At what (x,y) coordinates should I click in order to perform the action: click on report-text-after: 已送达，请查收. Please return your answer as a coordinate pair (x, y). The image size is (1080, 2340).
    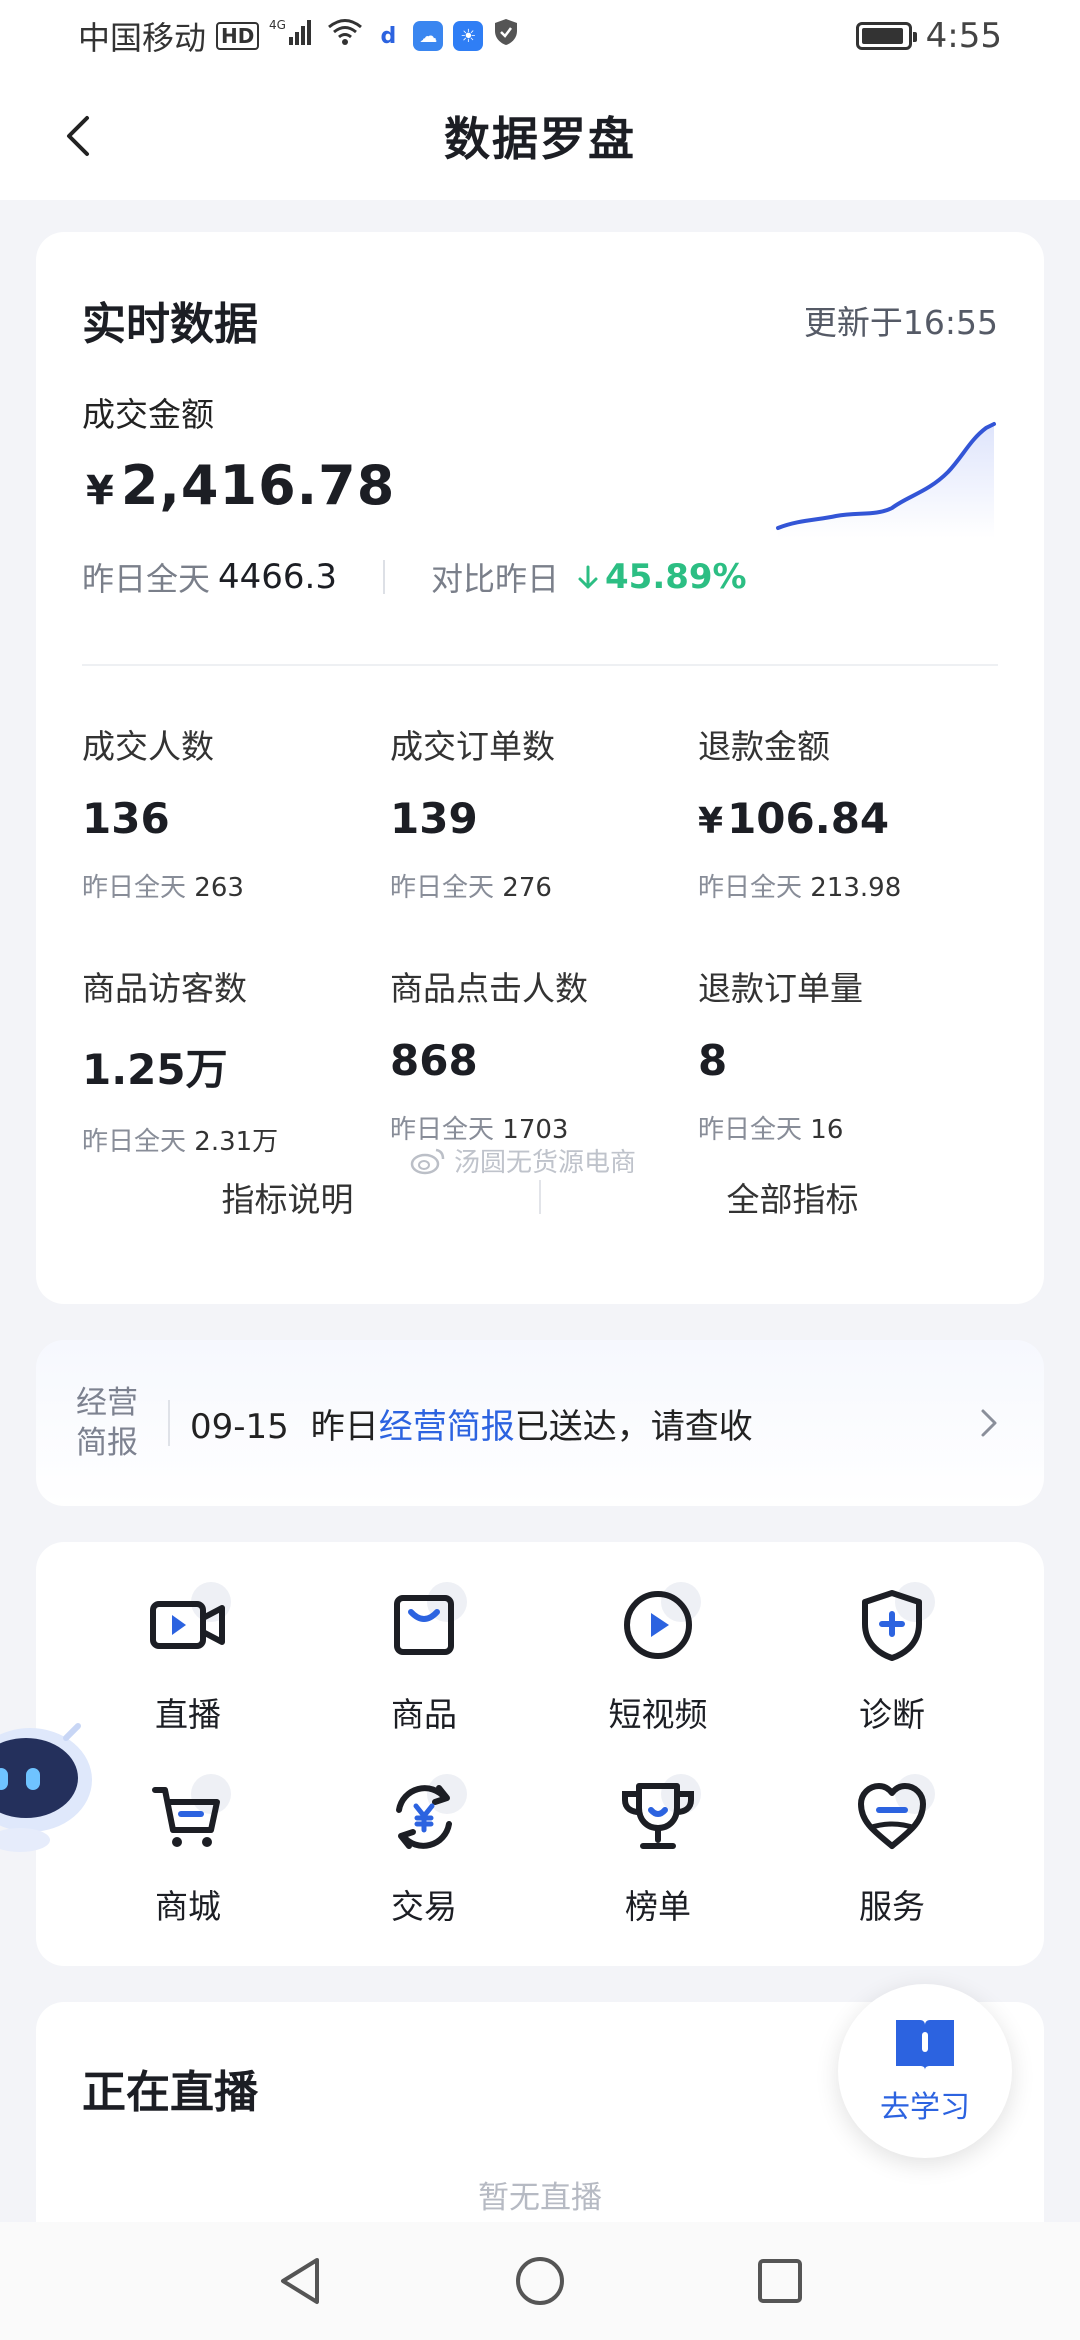
    Looking at the image, I should click on (633, 1426).